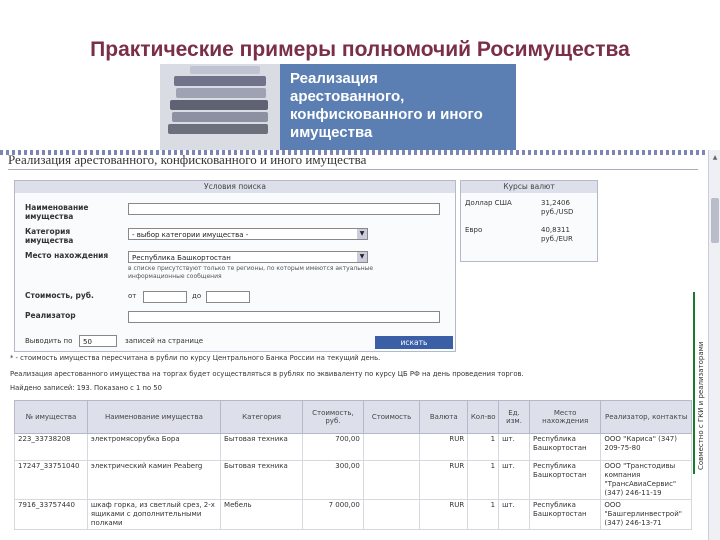  What do you see at coordinates (557, 212) in the screenshot?
I see `rate-unit: руб./USD` at bounding box center [557, 212].